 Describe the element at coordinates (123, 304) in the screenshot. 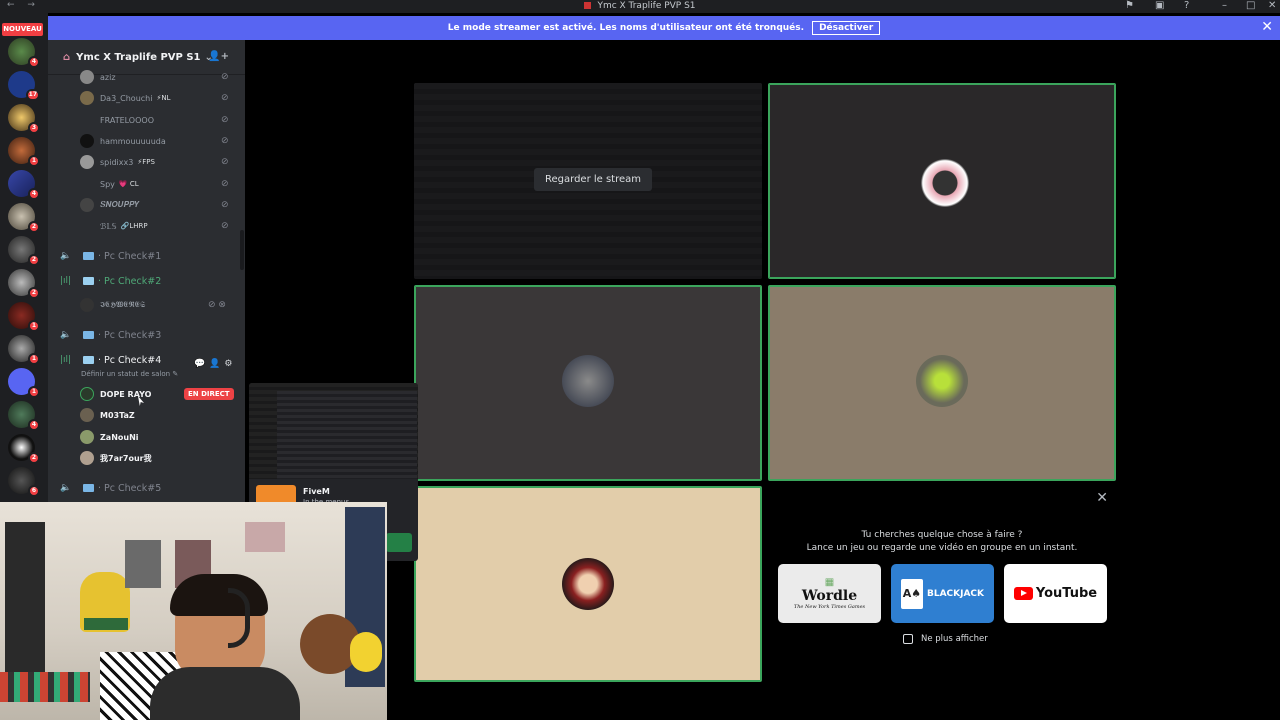

I see `user-name: 𝕴𝕮𝕳𝖂𝕰𝕽𝕰𝕾` at that location.